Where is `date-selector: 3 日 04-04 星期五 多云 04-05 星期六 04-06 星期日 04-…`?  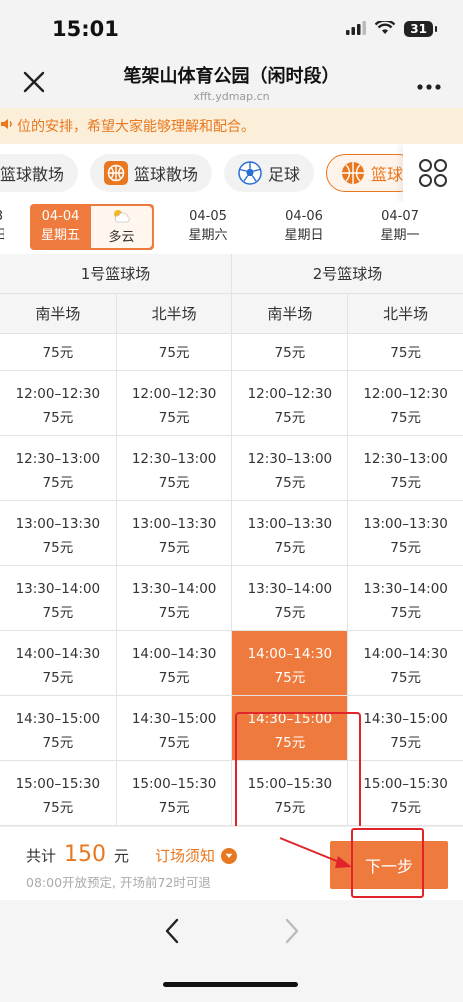
date-selector: 3 日 04-04 星期五 多云 04-05 星期六 04-06 星期日 04-… is located at coordinates (231, 228).